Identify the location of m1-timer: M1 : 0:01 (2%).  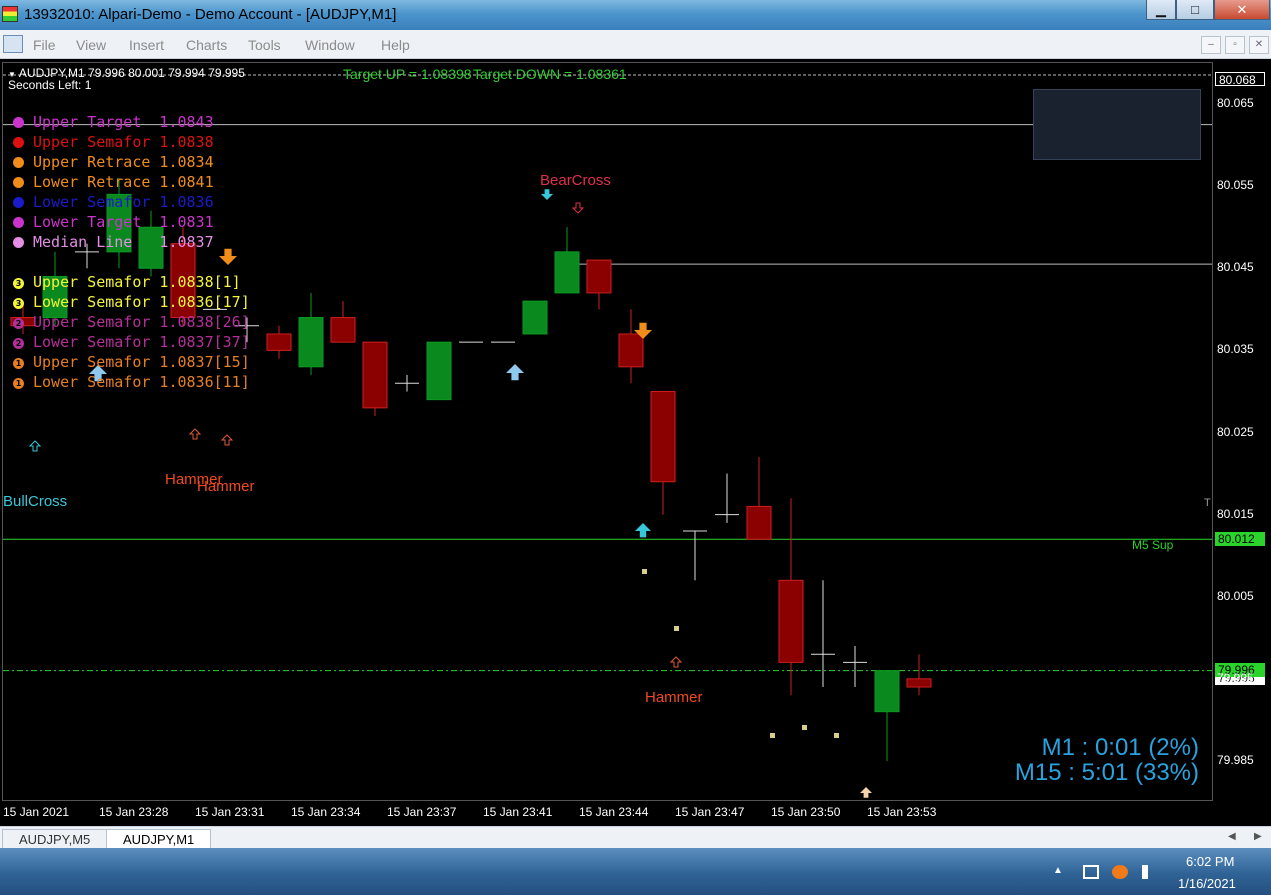
(1120, 747).